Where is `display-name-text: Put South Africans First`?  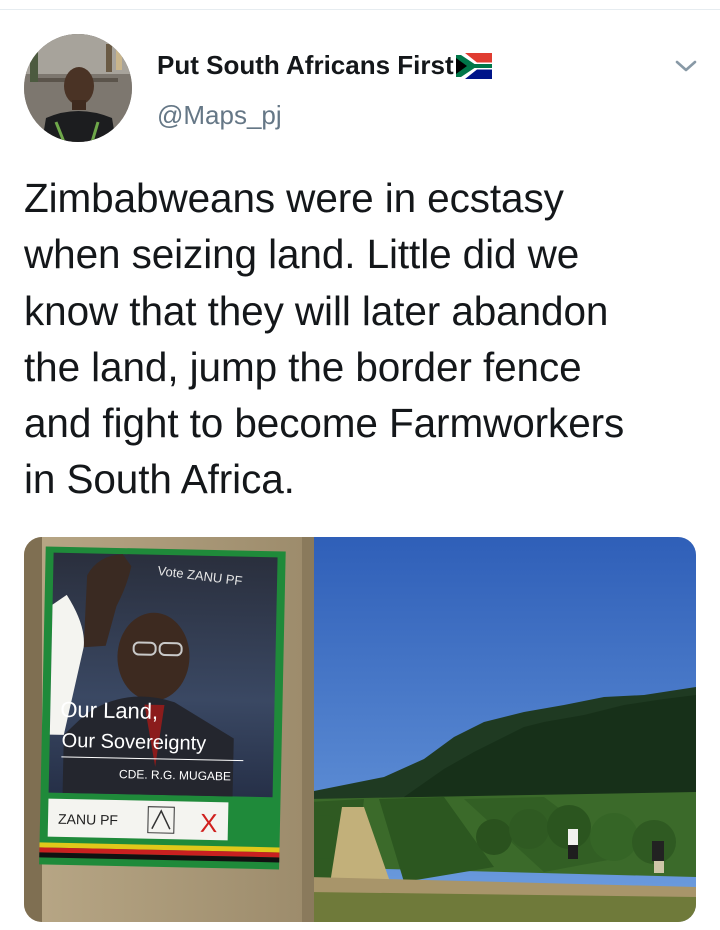 display-name-text: Put South Africans First is located at coordinates (305, 65).